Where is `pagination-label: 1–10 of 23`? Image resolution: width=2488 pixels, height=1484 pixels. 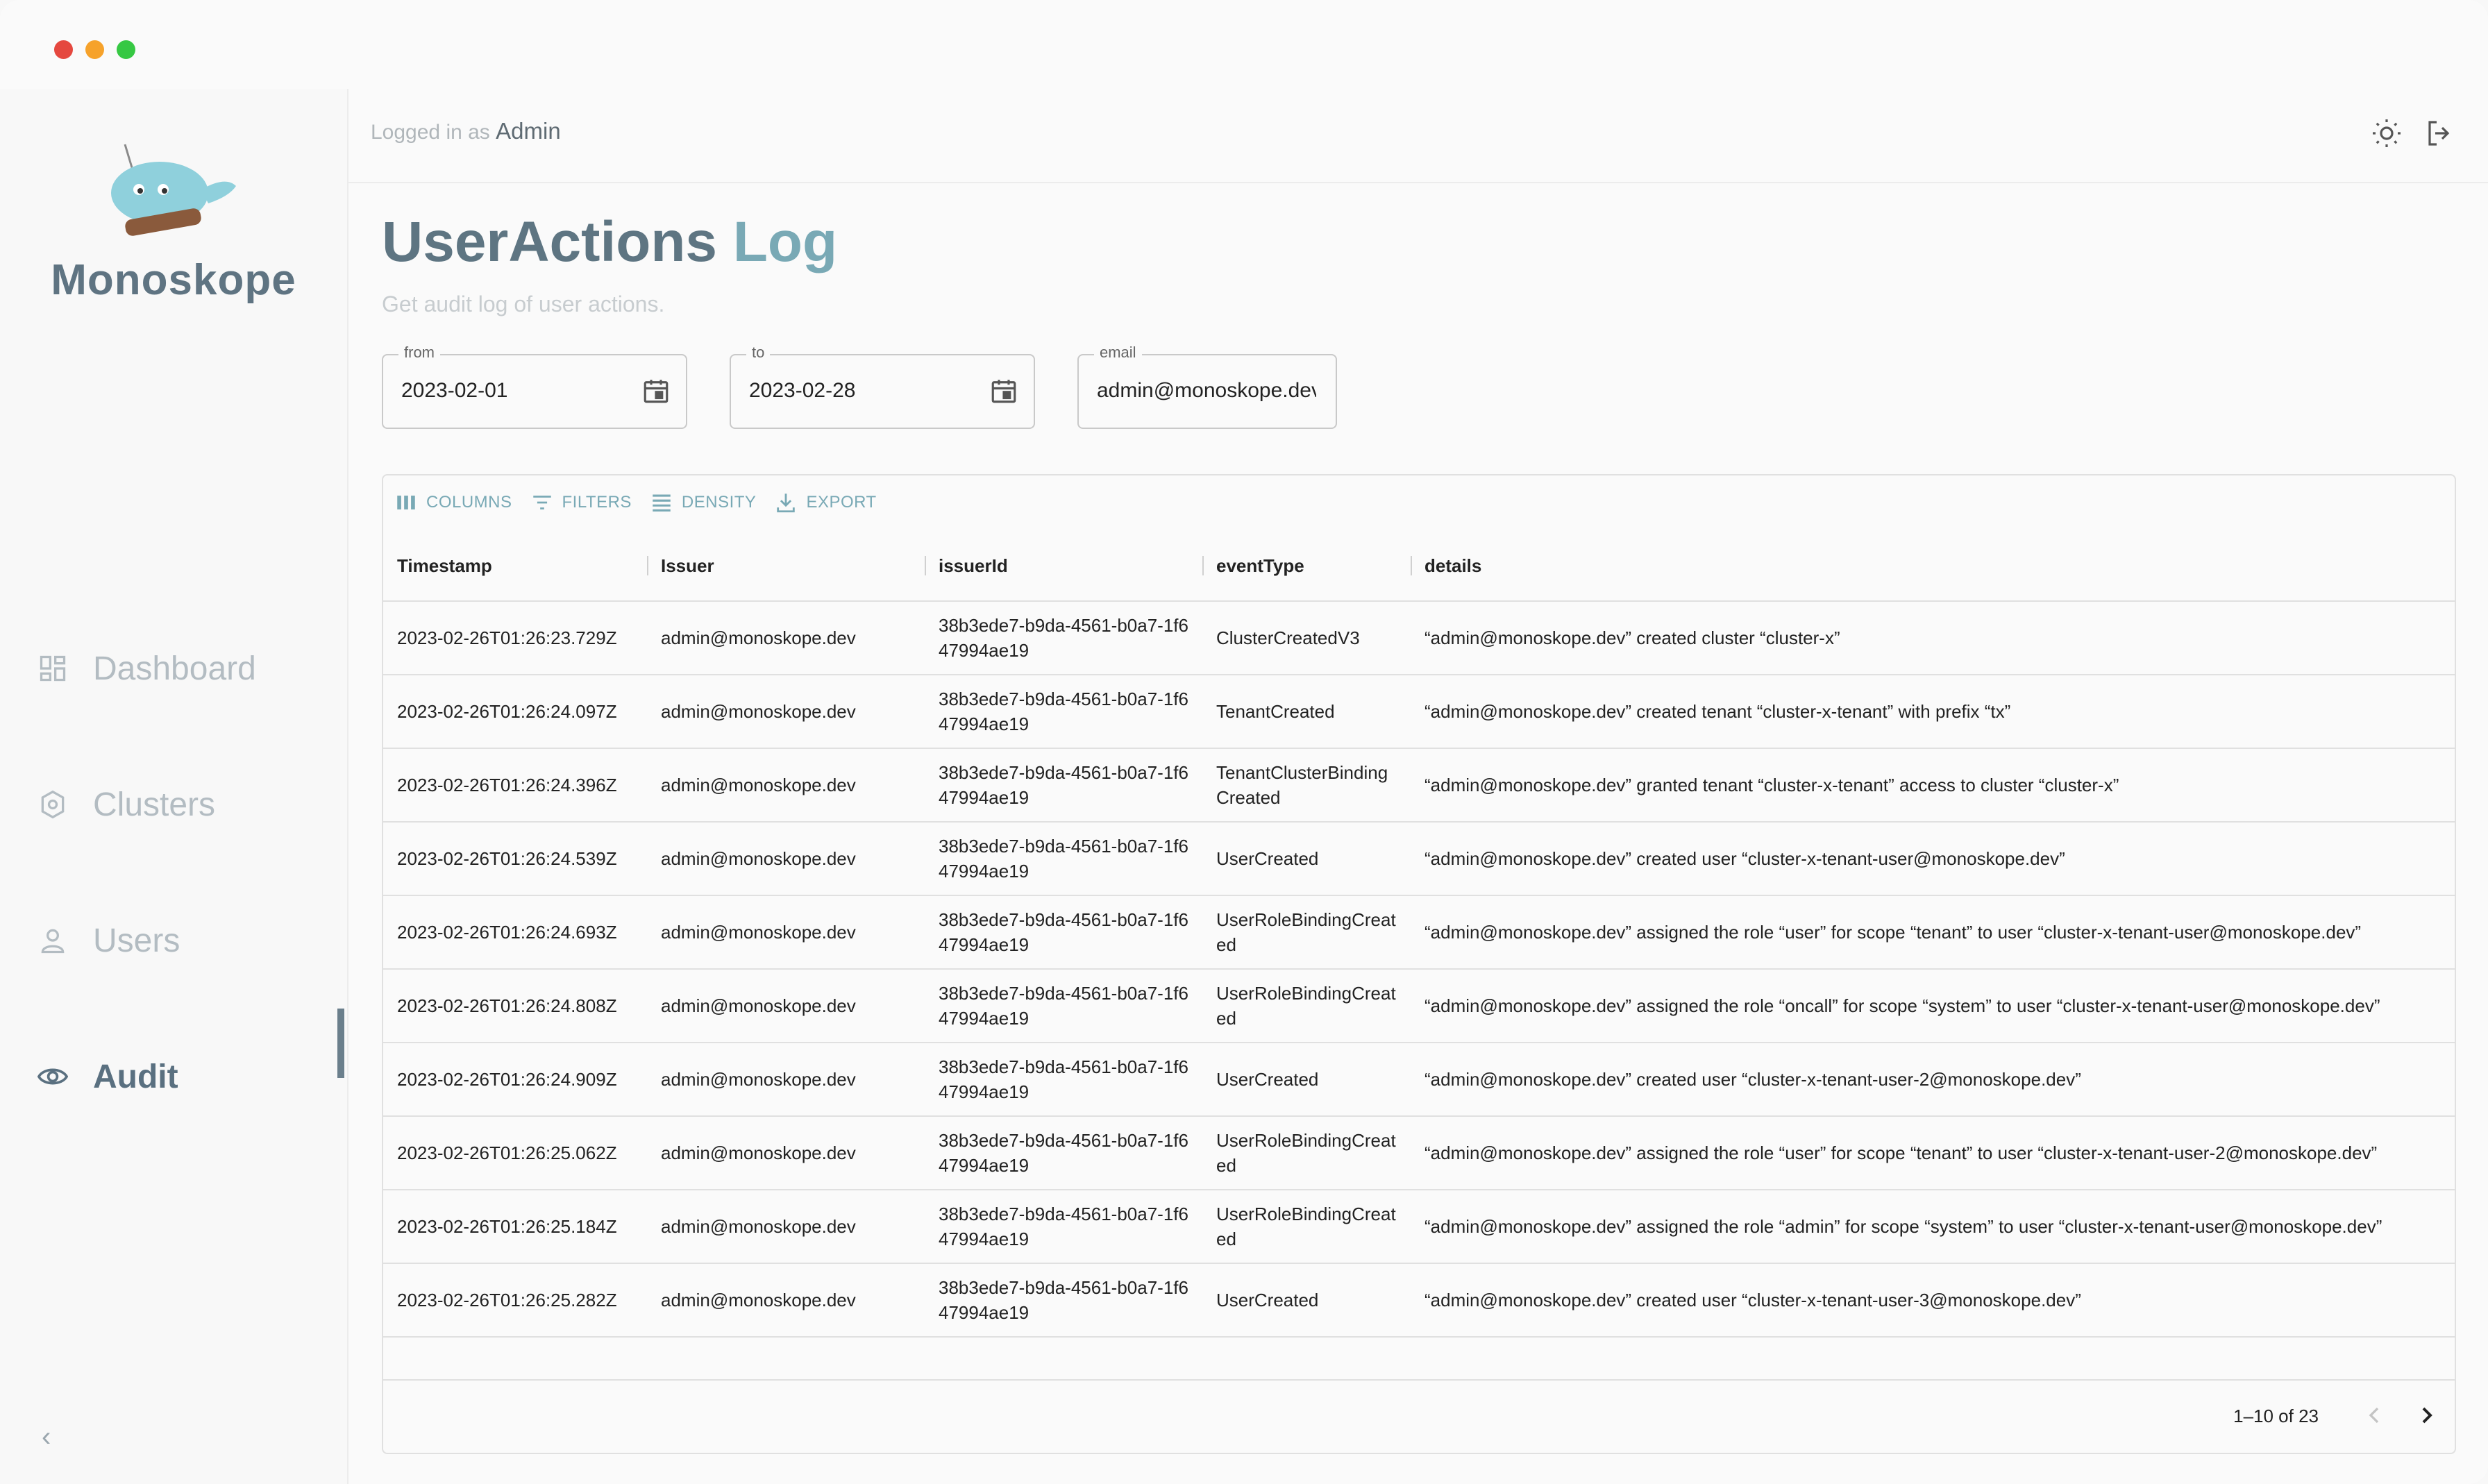
pagination-label: 1–10 of 23 is located at coordinates (2276, 1416).